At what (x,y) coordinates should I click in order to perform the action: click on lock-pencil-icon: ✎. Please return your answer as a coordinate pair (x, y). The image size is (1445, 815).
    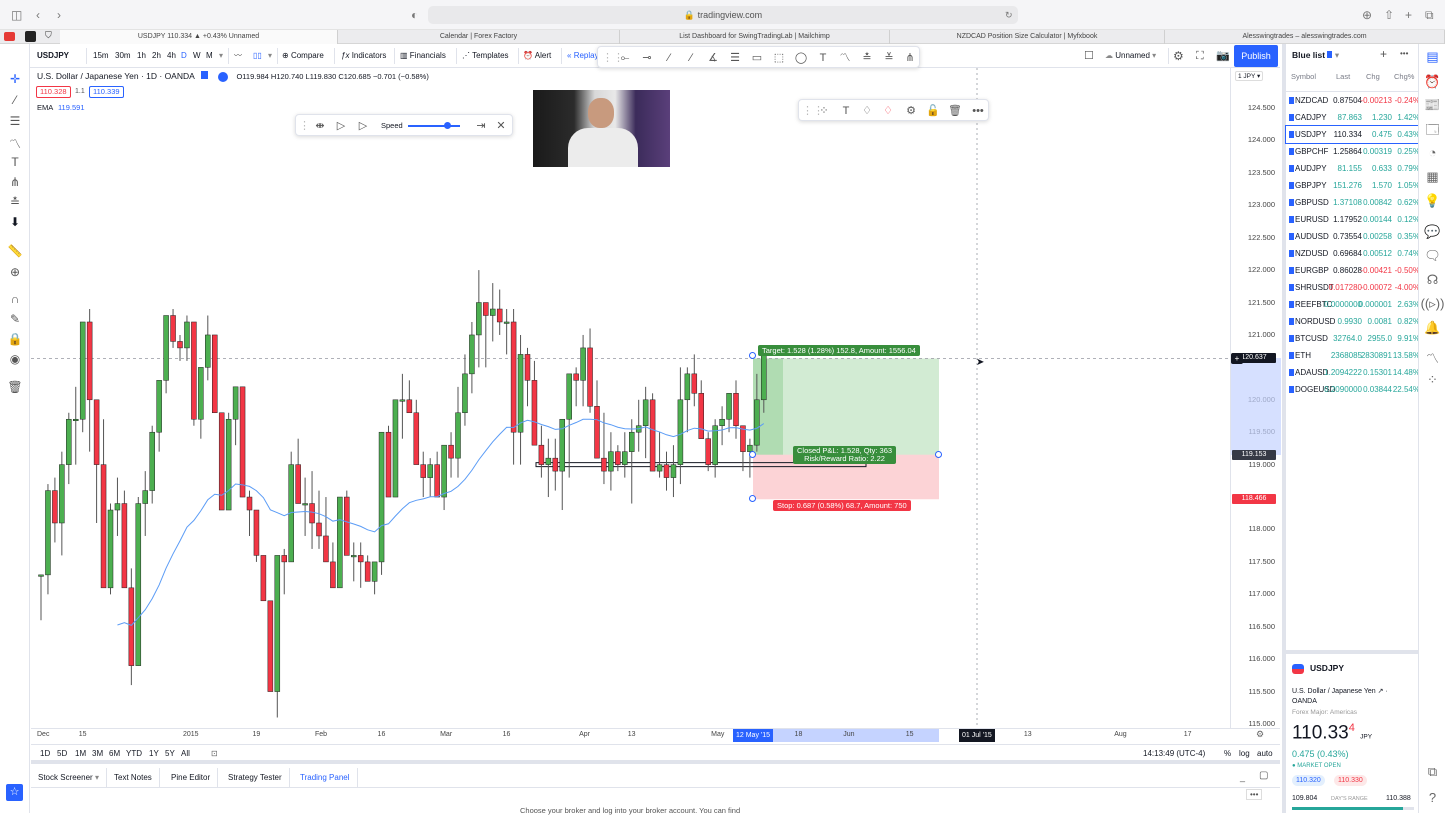
    Looking at the image, I should click on (15, 319).